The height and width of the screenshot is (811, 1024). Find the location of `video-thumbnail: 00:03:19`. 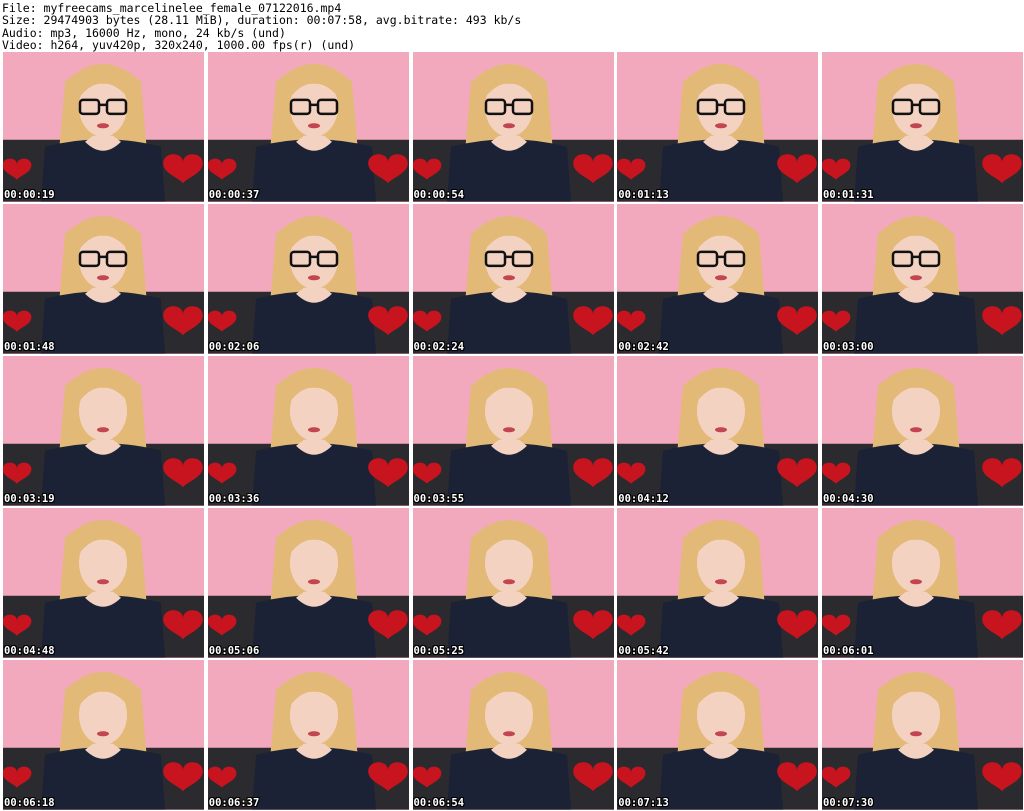

video-thumbnail: 00:03:19 is located at coordinates (103, 431).